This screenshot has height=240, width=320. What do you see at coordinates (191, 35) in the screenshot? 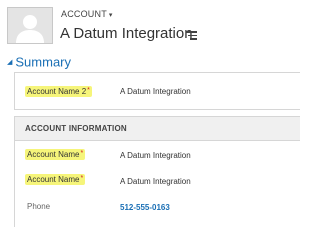
I see `record-menu-icon` at bounding box center [191, 35].